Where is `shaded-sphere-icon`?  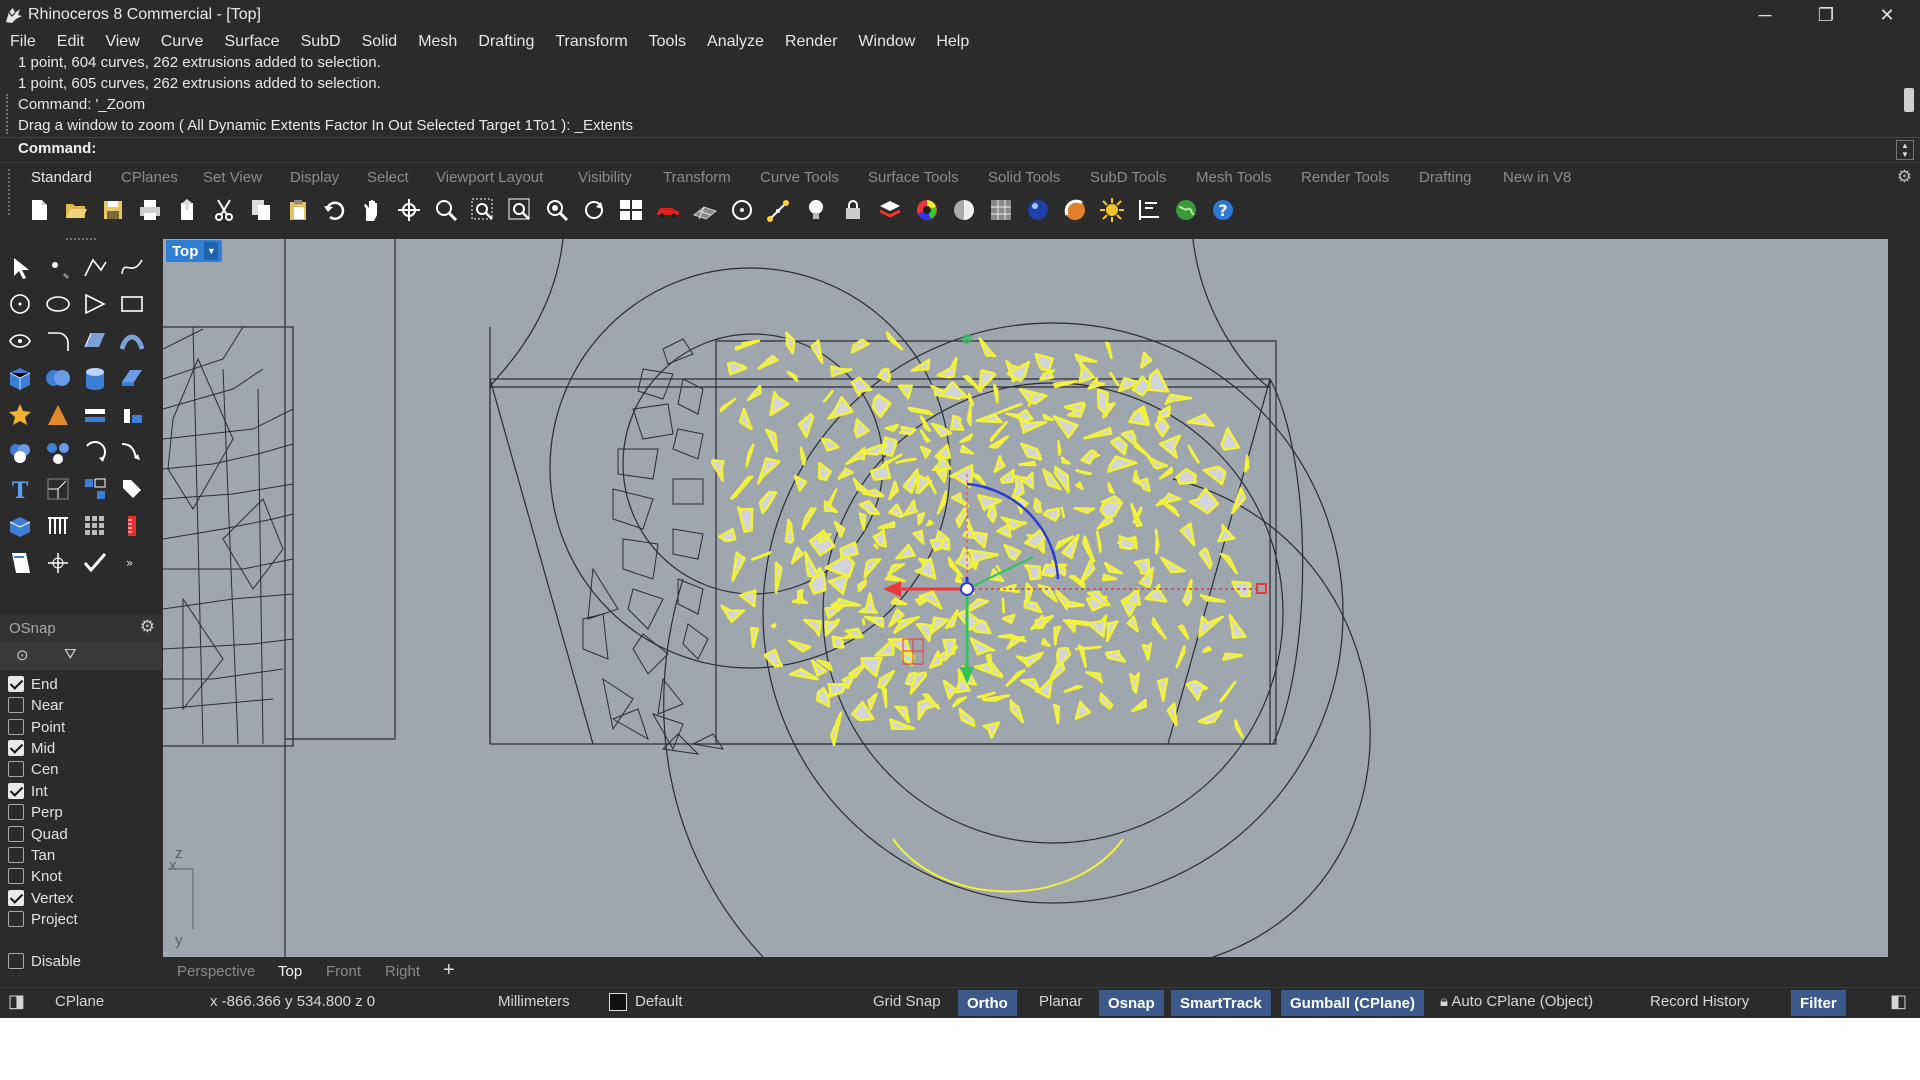
shaded-sphere-icon is located at coordinates (963, 210).